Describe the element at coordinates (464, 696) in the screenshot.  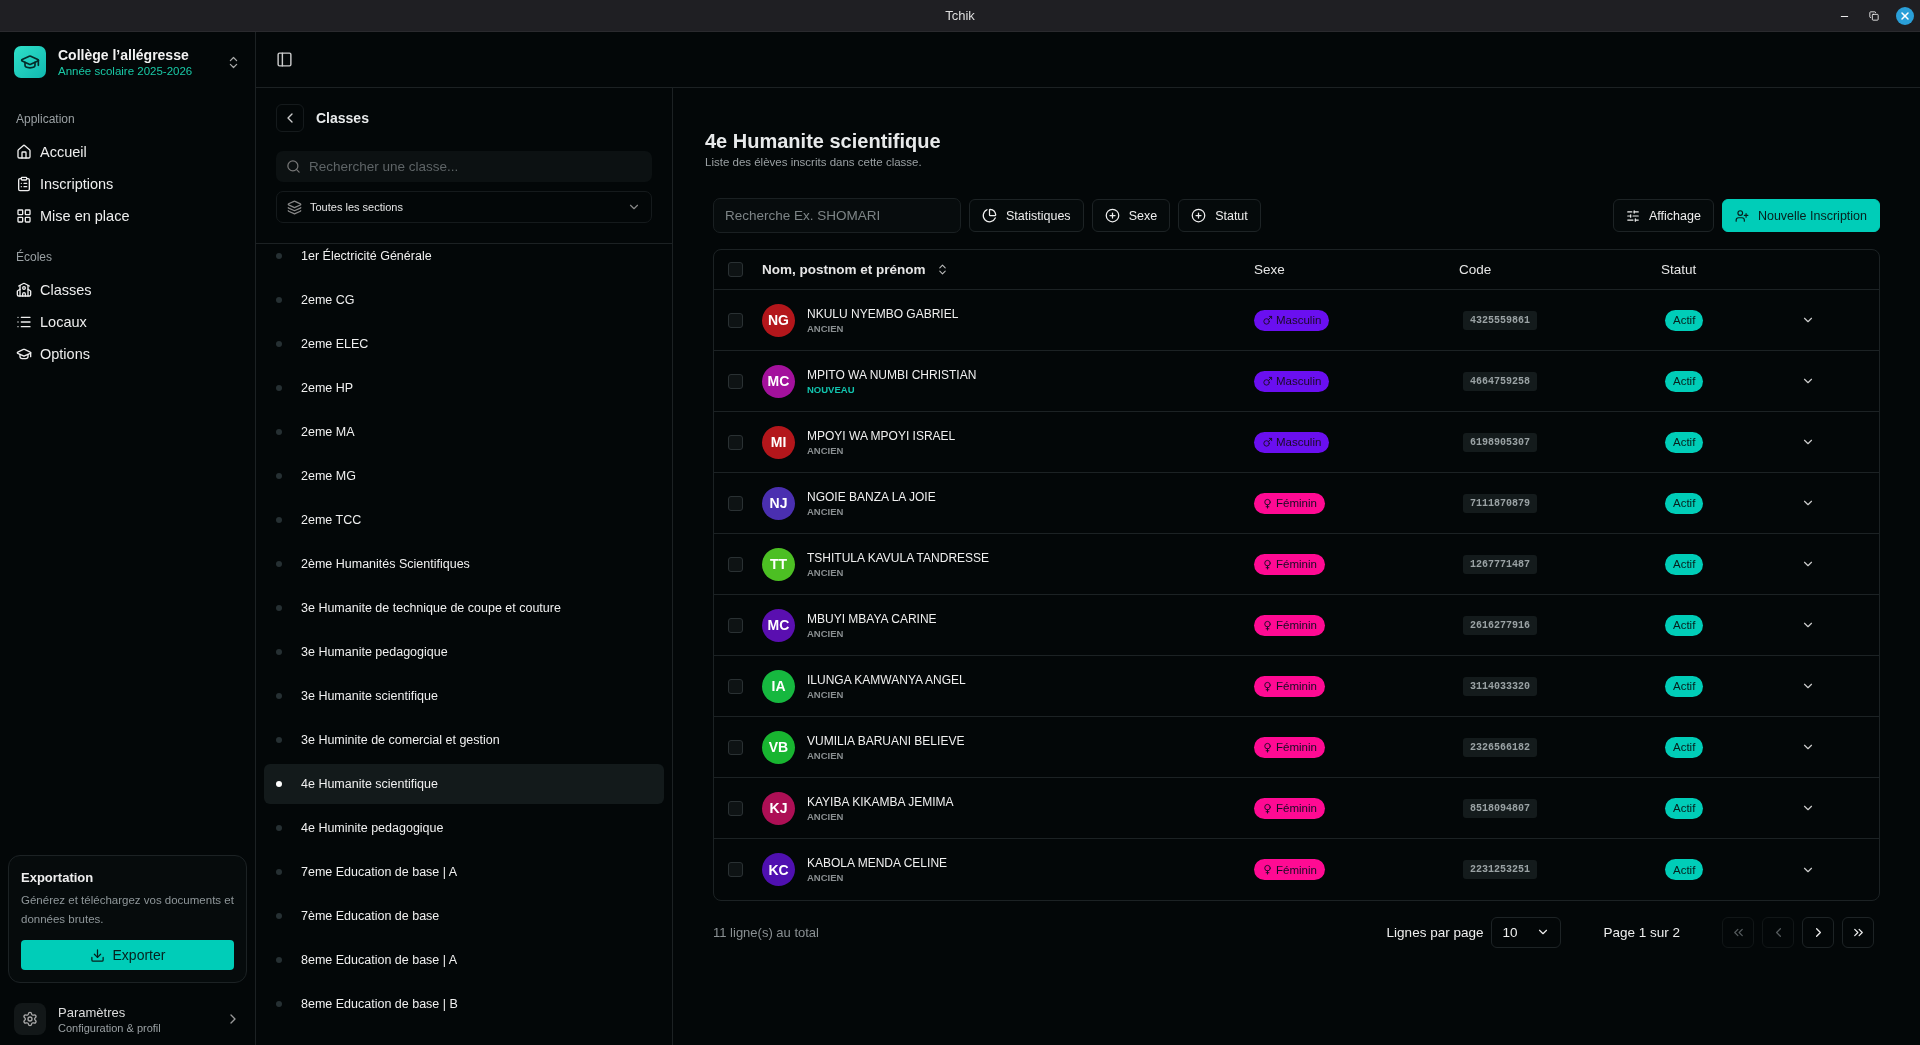
I see `class-item: 3e Humanite scientifique` at that location.